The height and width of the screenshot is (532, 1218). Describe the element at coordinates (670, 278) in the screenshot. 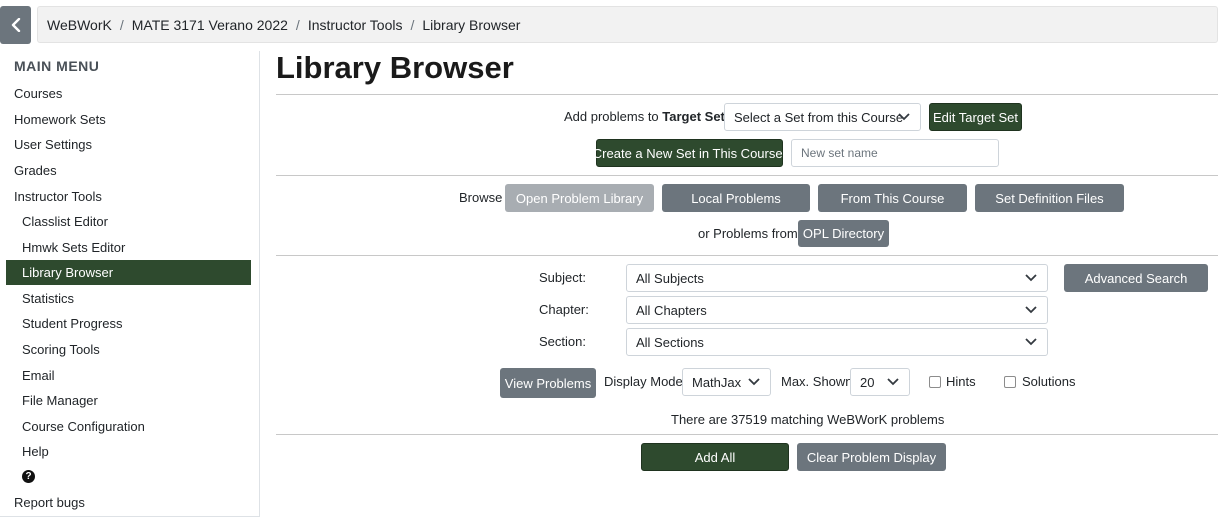

I see `subject-select-value: All Subjects` at that location.